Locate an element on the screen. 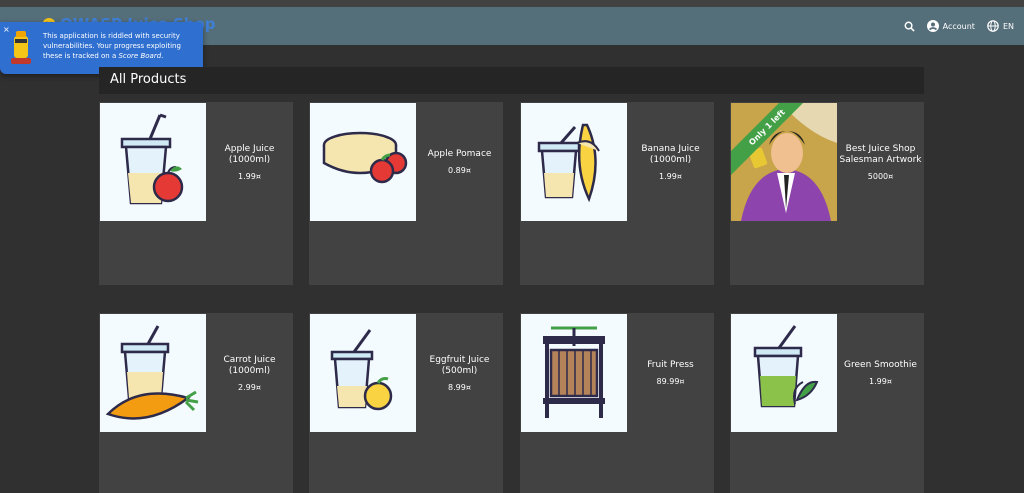 Image resolution: width=1024 pixels, height=493 pixels. account-label: Account is located at coordinates (958, 26).